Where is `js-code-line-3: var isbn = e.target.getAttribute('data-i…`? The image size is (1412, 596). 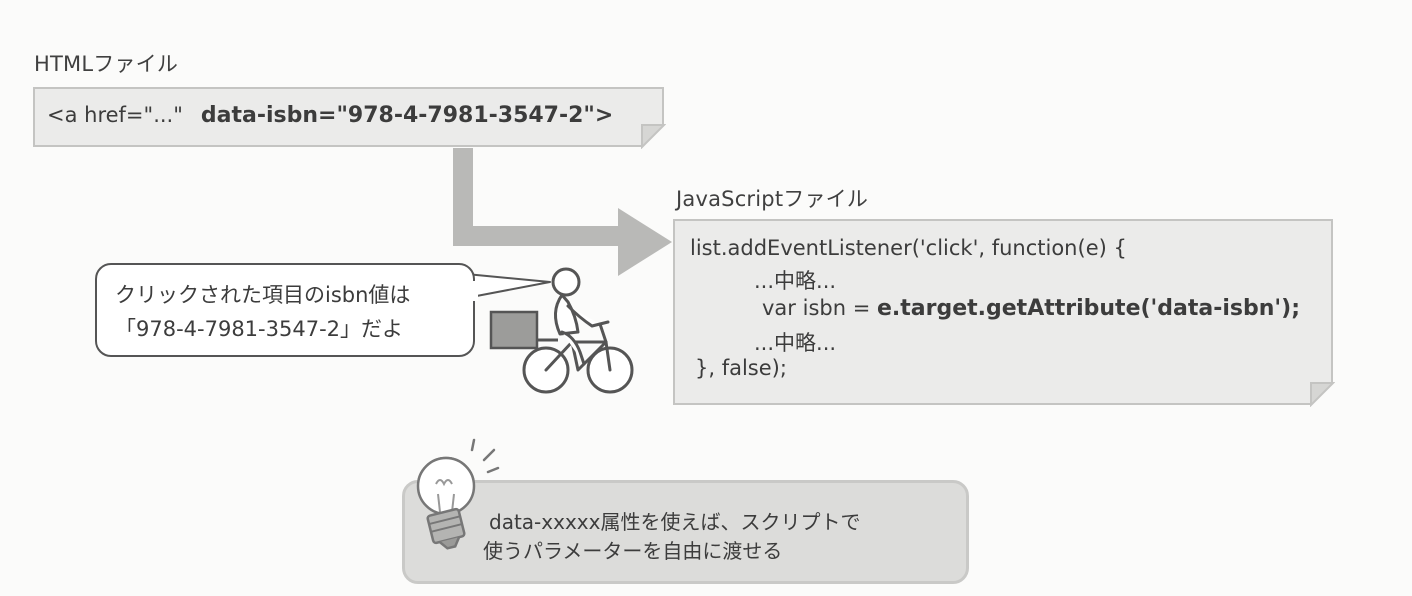
js-code-line-3: var isbn = e.target.getAttribute('data-i… is located at coordinates (1031, 308).